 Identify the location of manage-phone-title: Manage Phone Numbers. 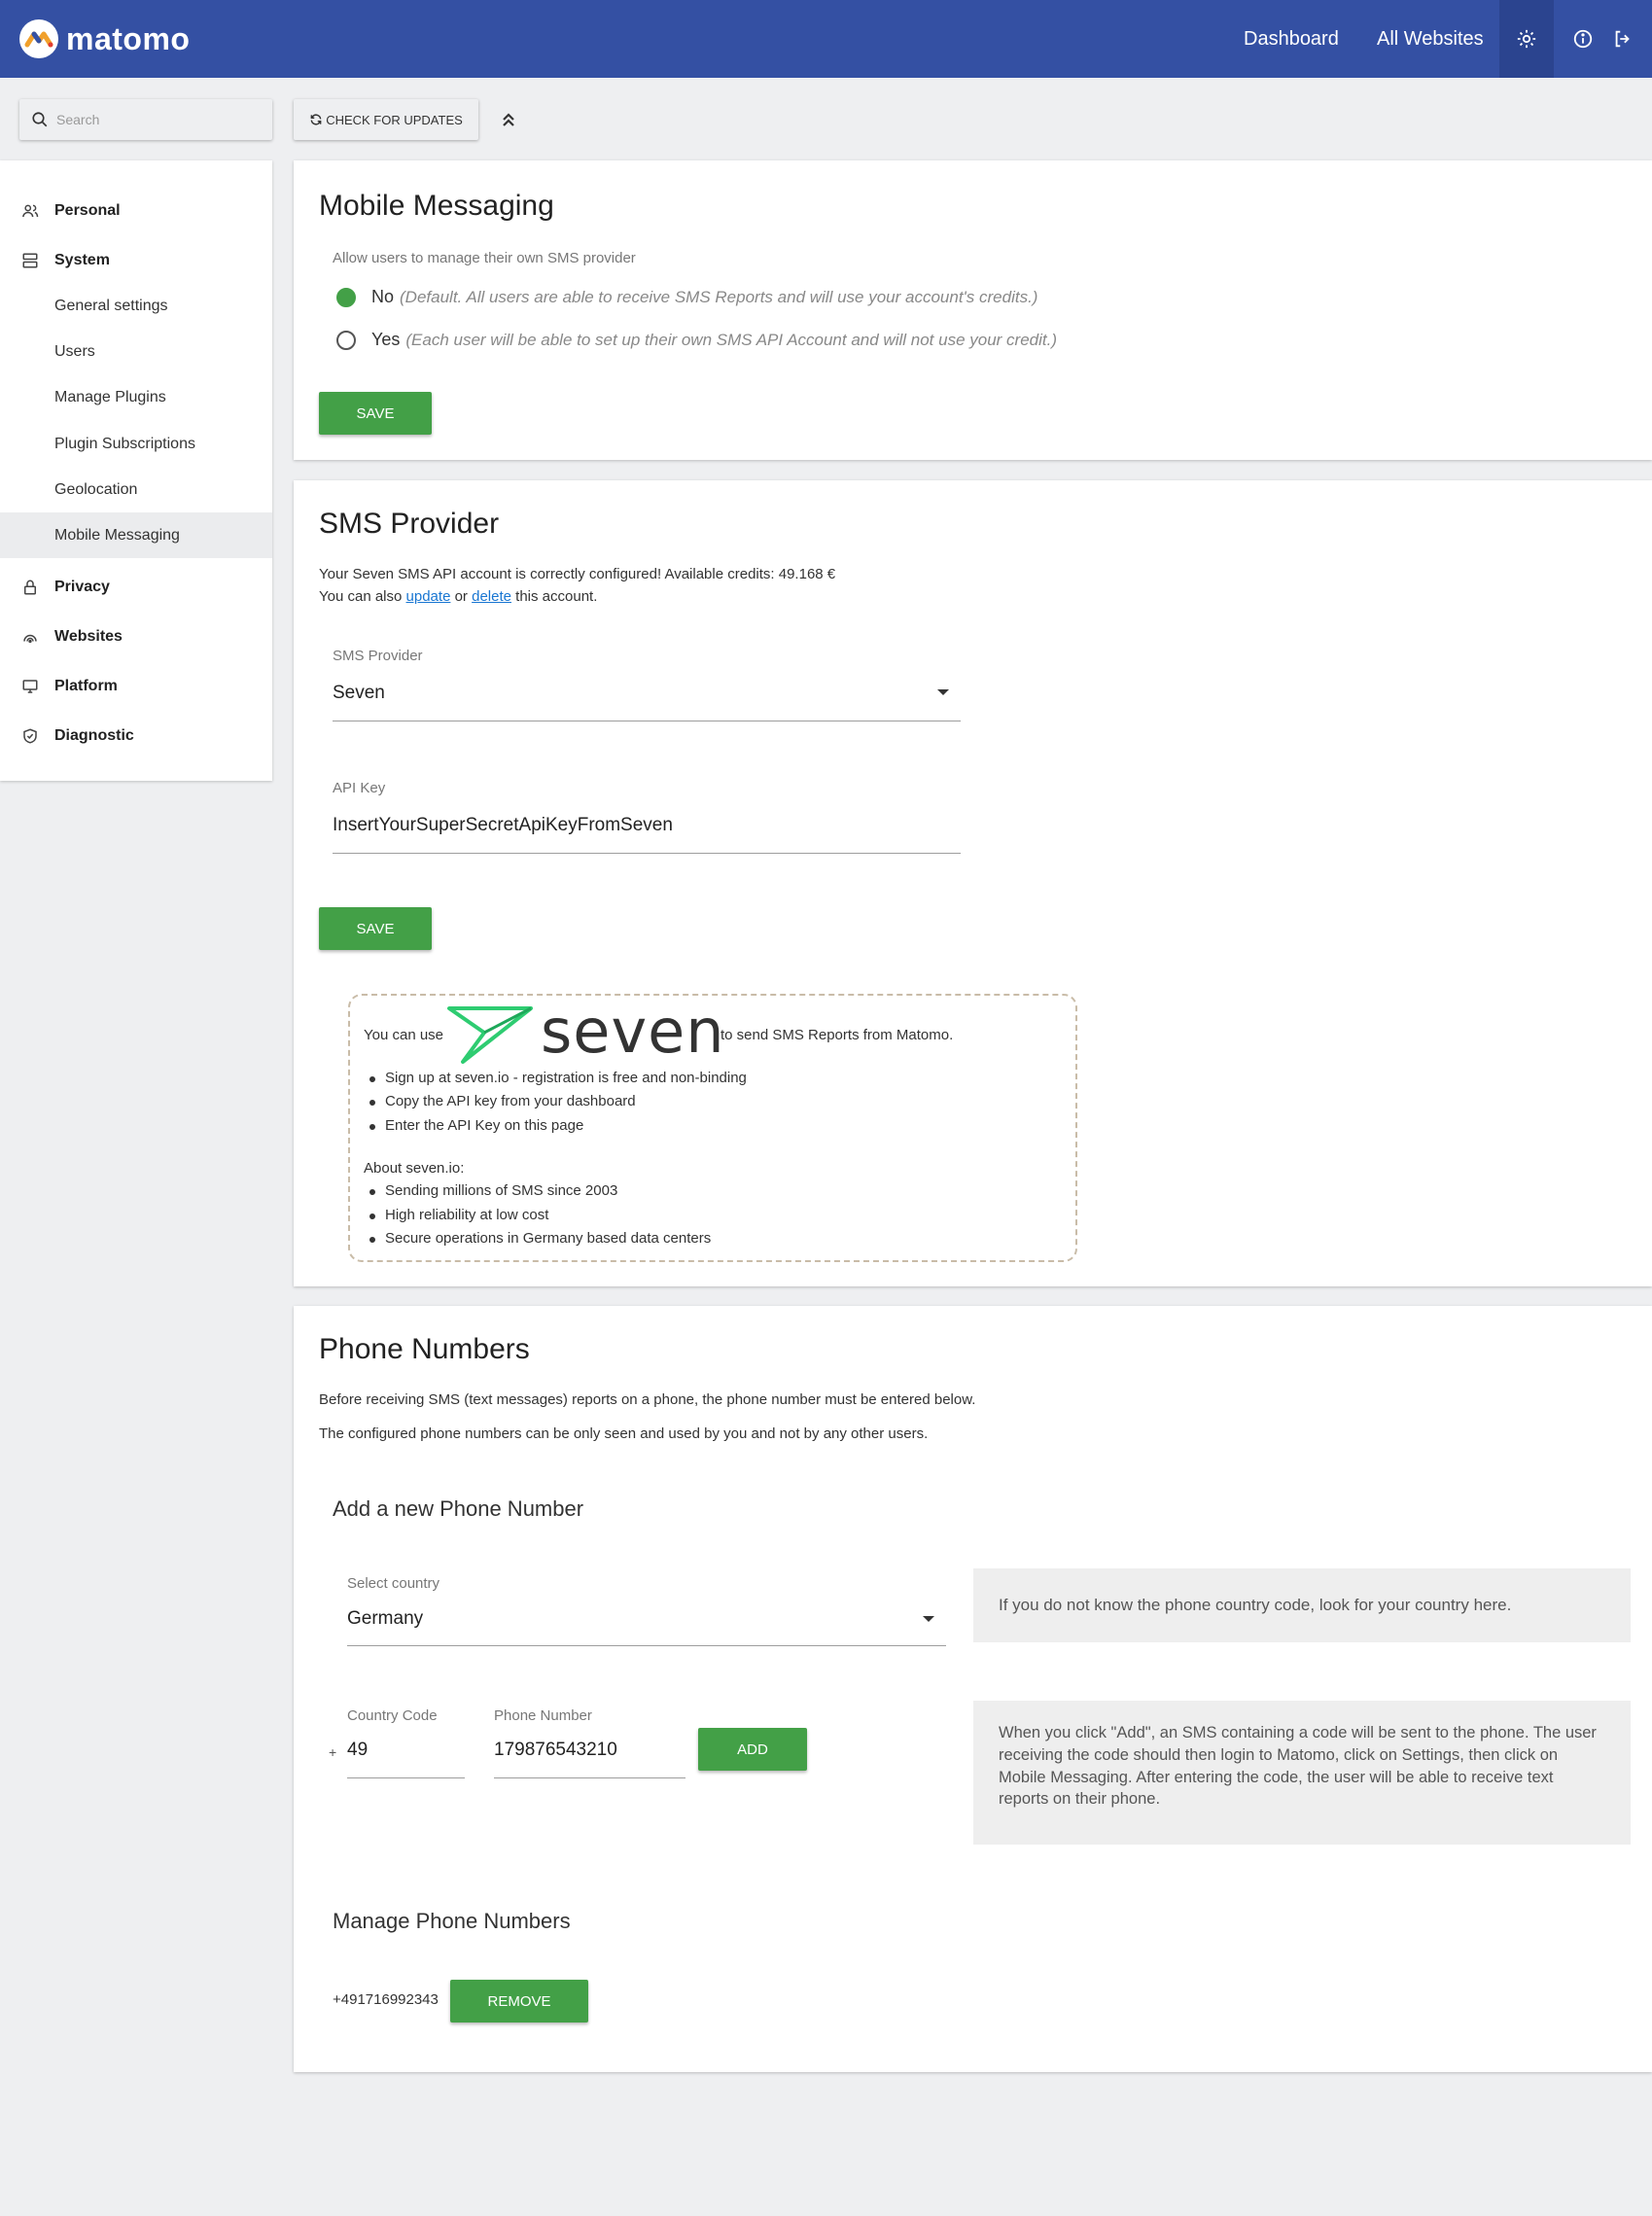
(452, 1921).